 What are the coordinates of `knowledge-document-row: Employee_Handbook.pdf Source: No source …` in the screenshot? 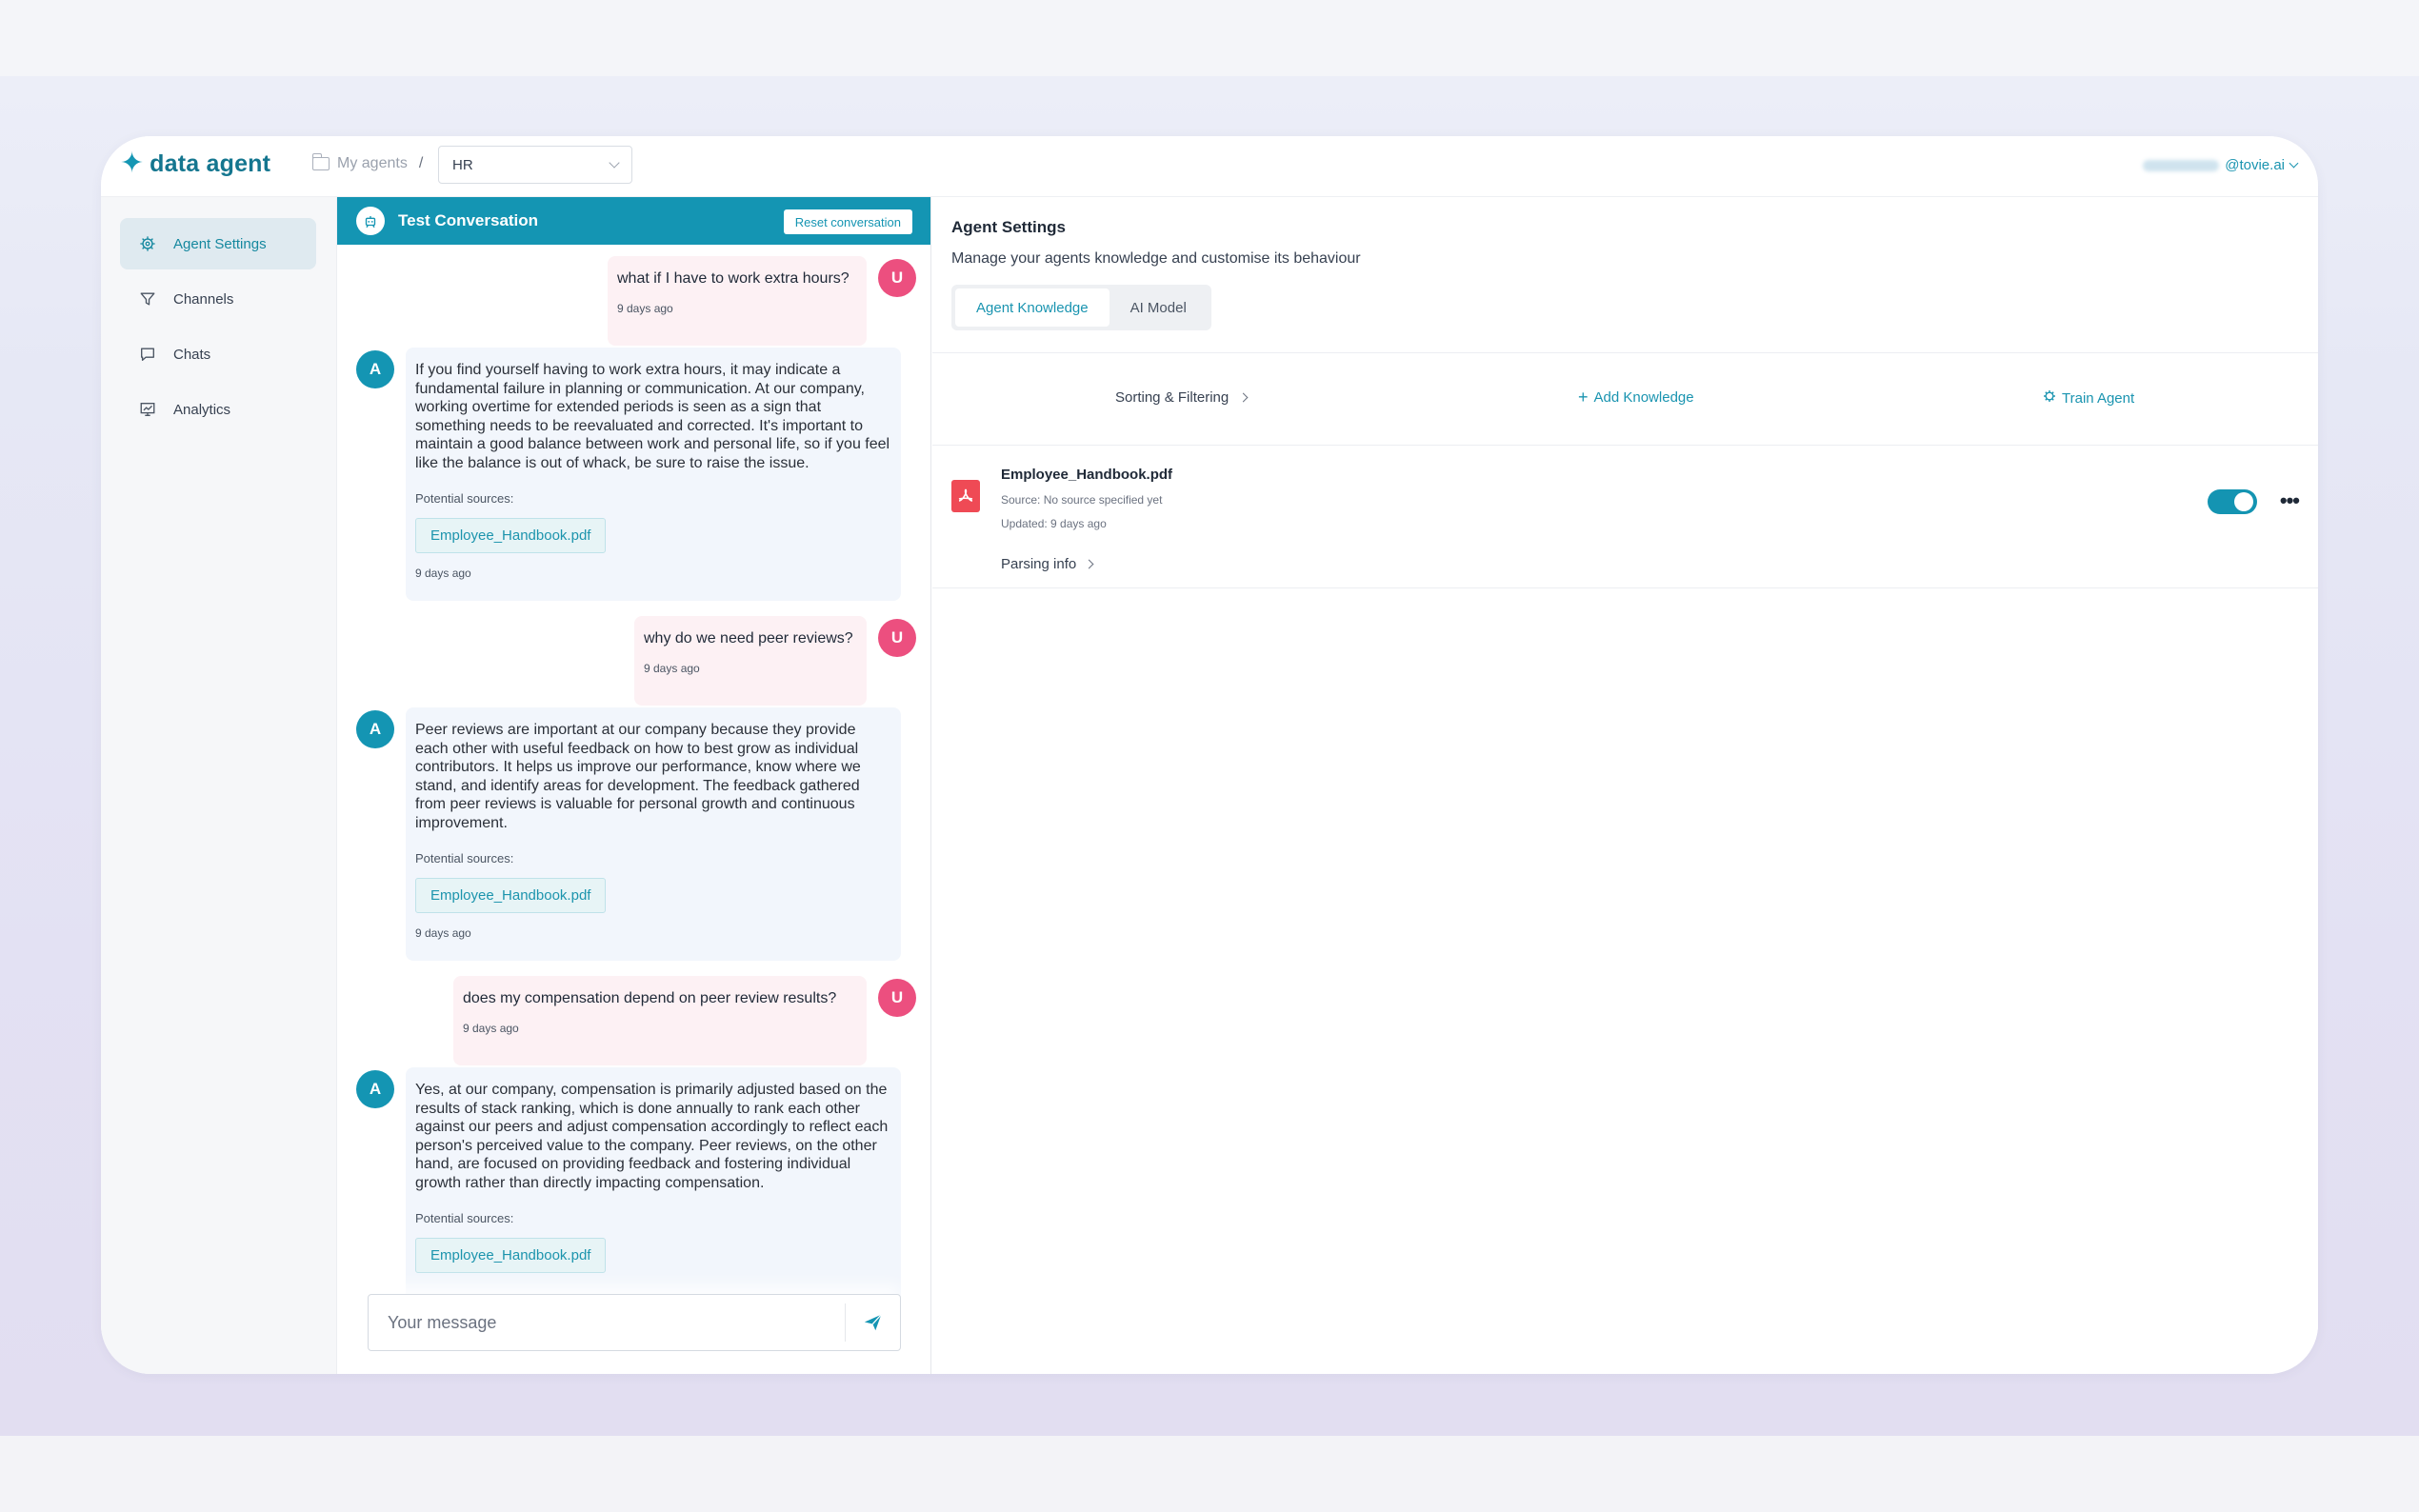 It's located at (1625, 517).